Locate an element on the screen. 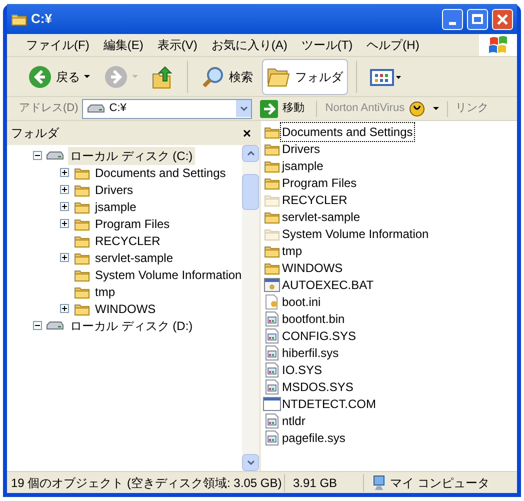 This screenshot has width=524, height=501. tree-item: Program Files is located at coordinates (132, 223).